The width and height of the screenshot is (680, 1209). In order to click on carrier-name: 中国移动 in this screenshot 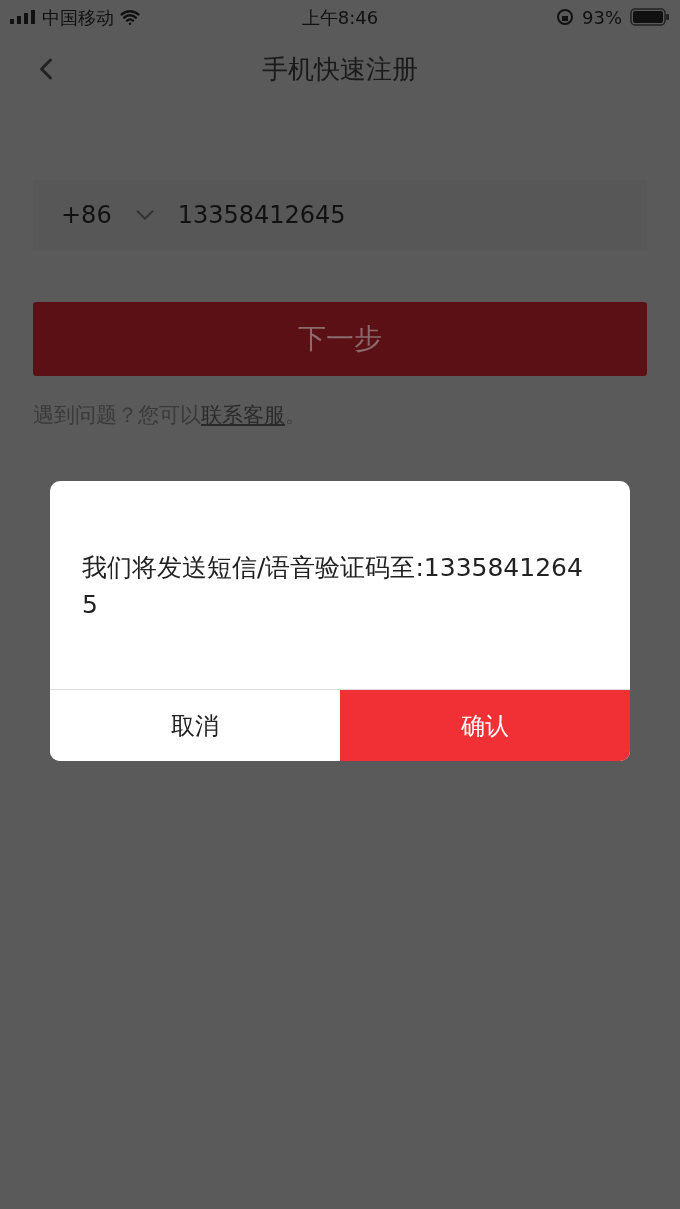, I will do `click(78, 17)`.